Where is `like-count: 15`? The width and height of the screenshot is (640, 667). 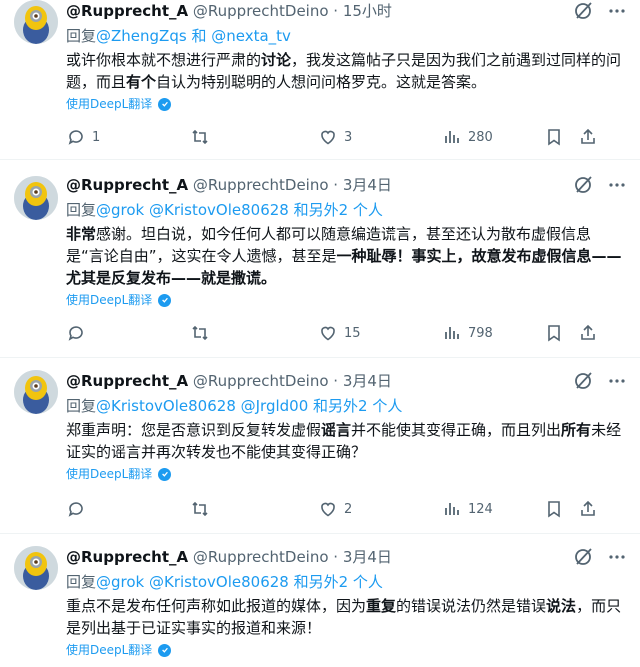 like-count: 15 is located at coordinates (352, 333).